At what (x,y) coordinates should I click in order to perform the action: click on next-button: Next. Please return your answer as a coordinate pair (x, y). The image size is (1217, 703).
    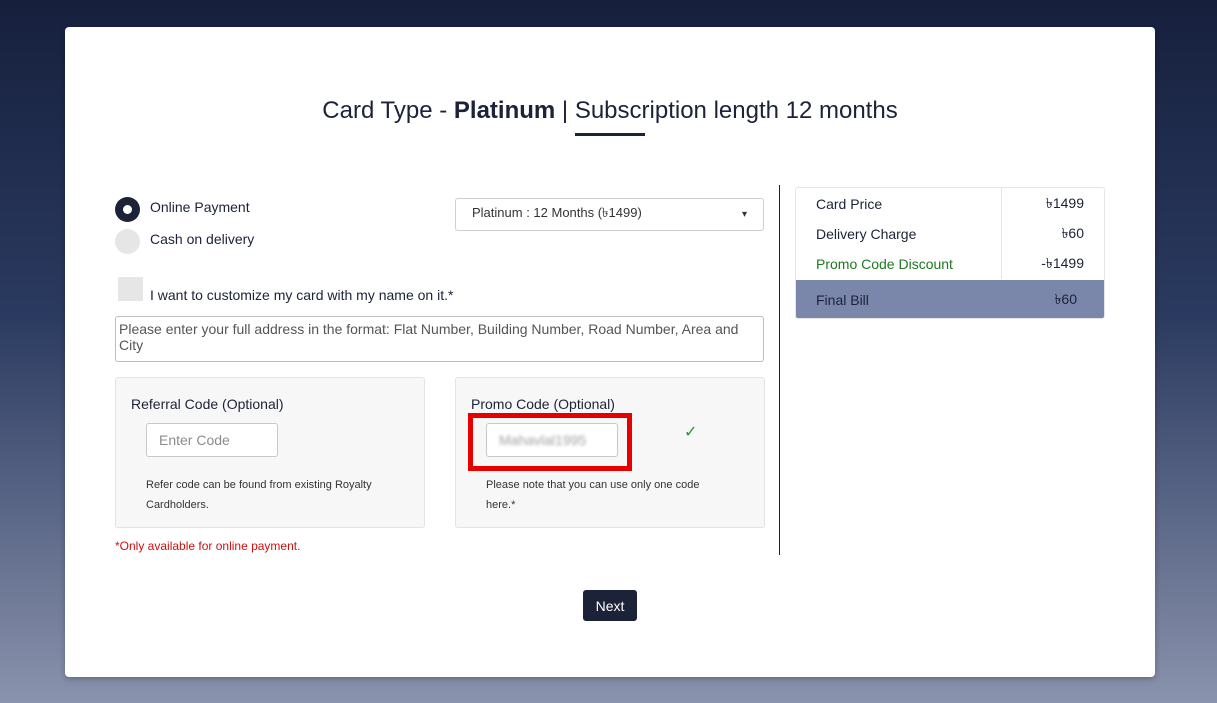
    Looking at the image, I should click on (610, 605).